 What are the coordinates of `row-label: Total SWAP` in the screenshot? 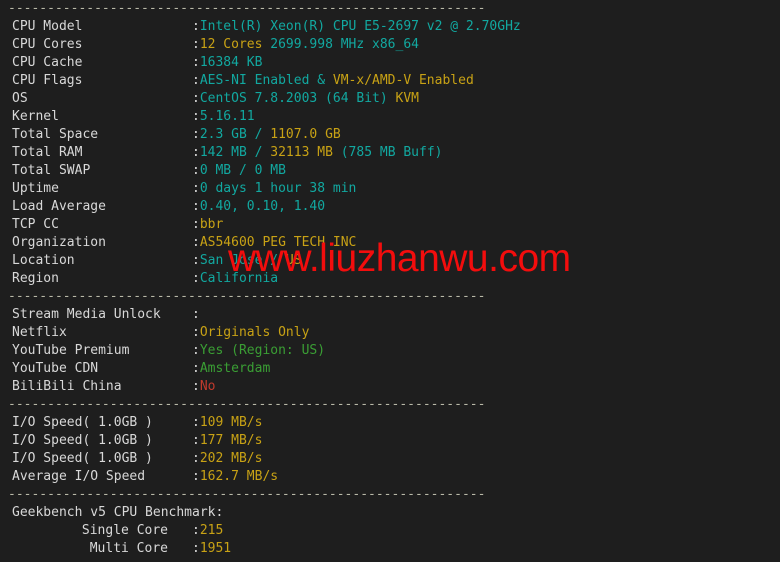 It's located at (51, 170).